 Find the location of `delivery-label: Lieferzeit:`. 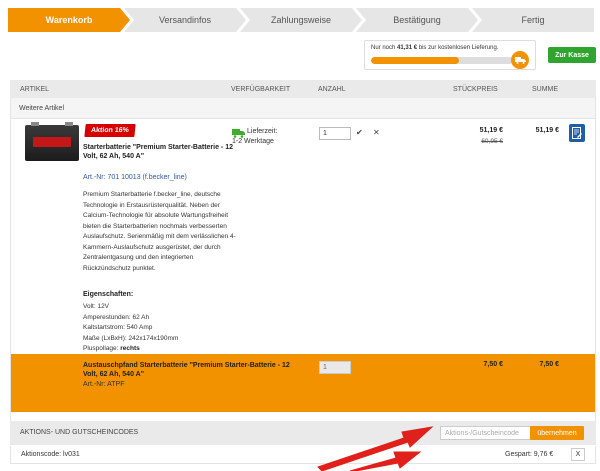

delivery-label: Lieferzeit: is located at coordinates (262, 131).